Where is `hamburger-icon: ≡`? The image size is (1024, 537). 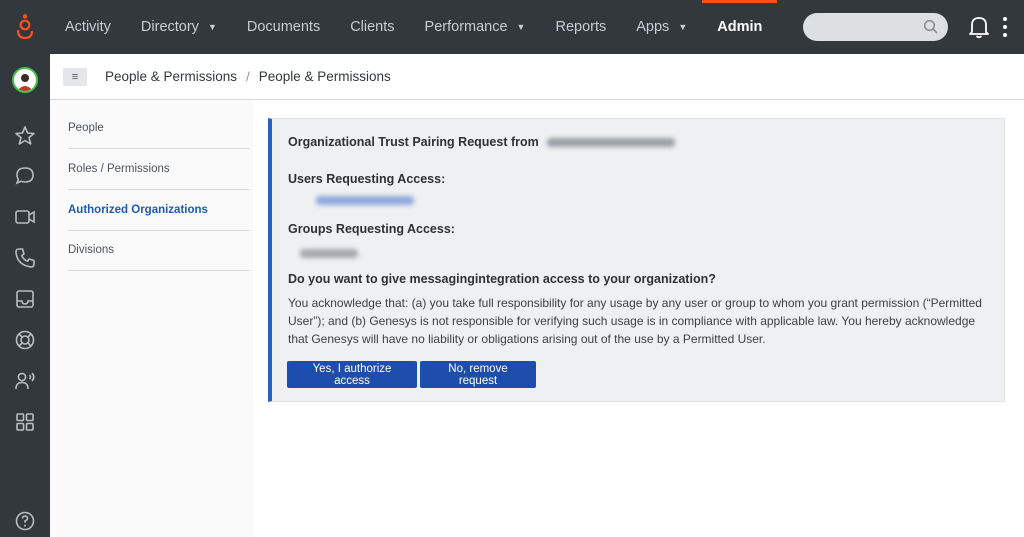
hamburger-icon: ≡ is located at coordinates (75, 76).